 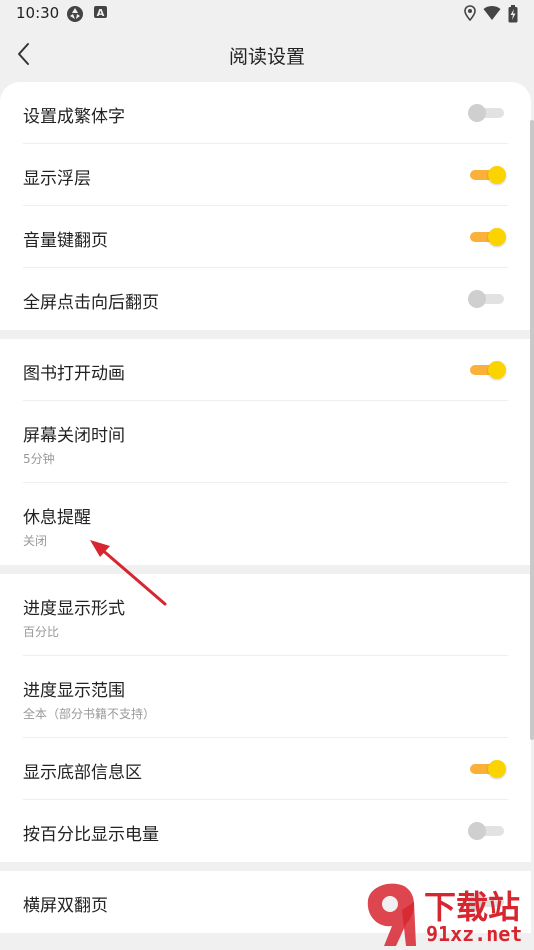 I want to click on setting-bottom-info-area: 显示底部信息区, so click(x=265, y=769).